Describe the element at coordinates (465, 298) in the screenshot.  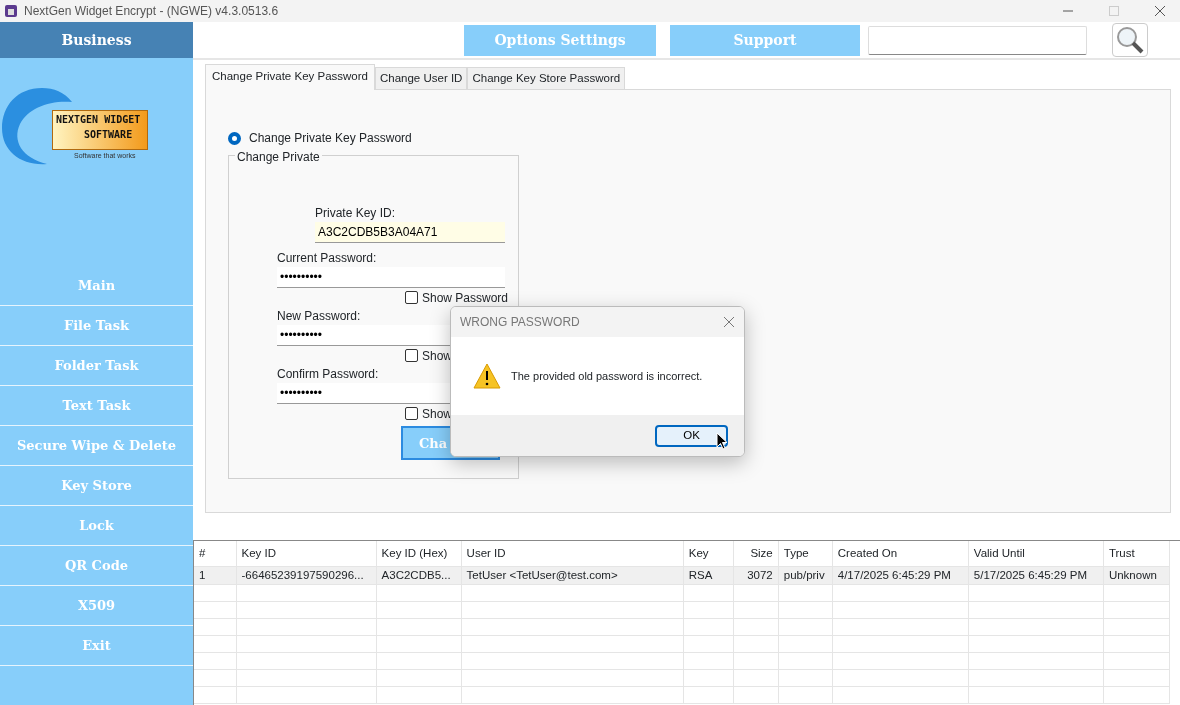
I see `checkbox-label: Show Password` at that location.